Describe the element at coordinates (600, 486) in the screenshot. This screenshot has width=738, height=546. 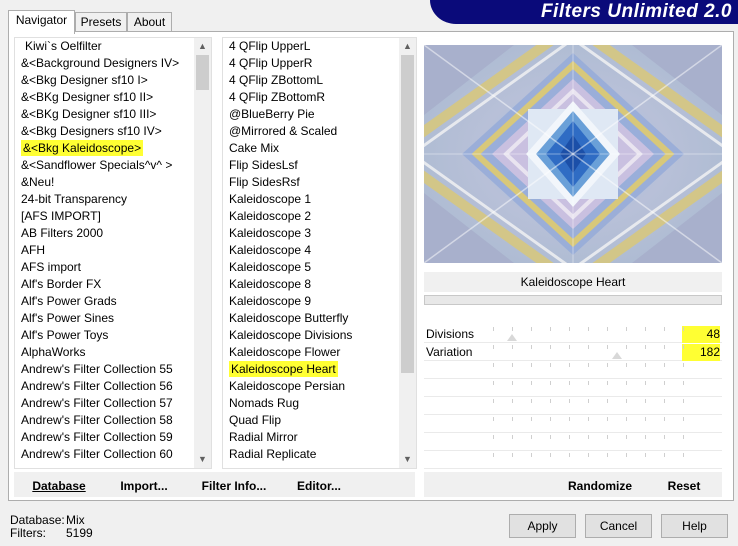
I see `randomize-button: Randomize` at that location.